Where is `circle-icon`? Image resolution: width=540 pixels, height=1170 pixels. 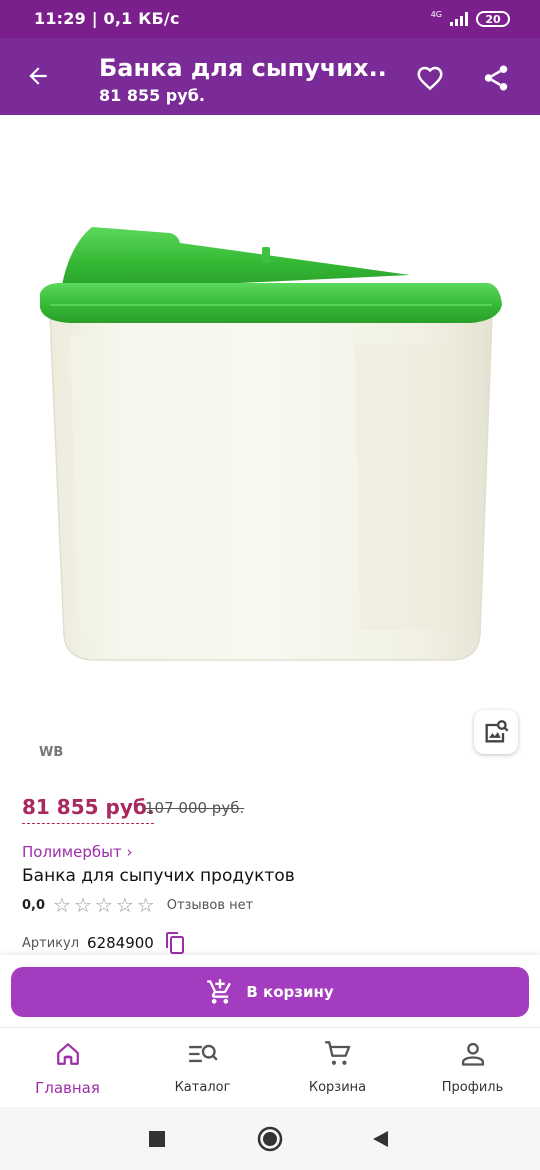
circle-icon is located at coordinates (270, 1139).